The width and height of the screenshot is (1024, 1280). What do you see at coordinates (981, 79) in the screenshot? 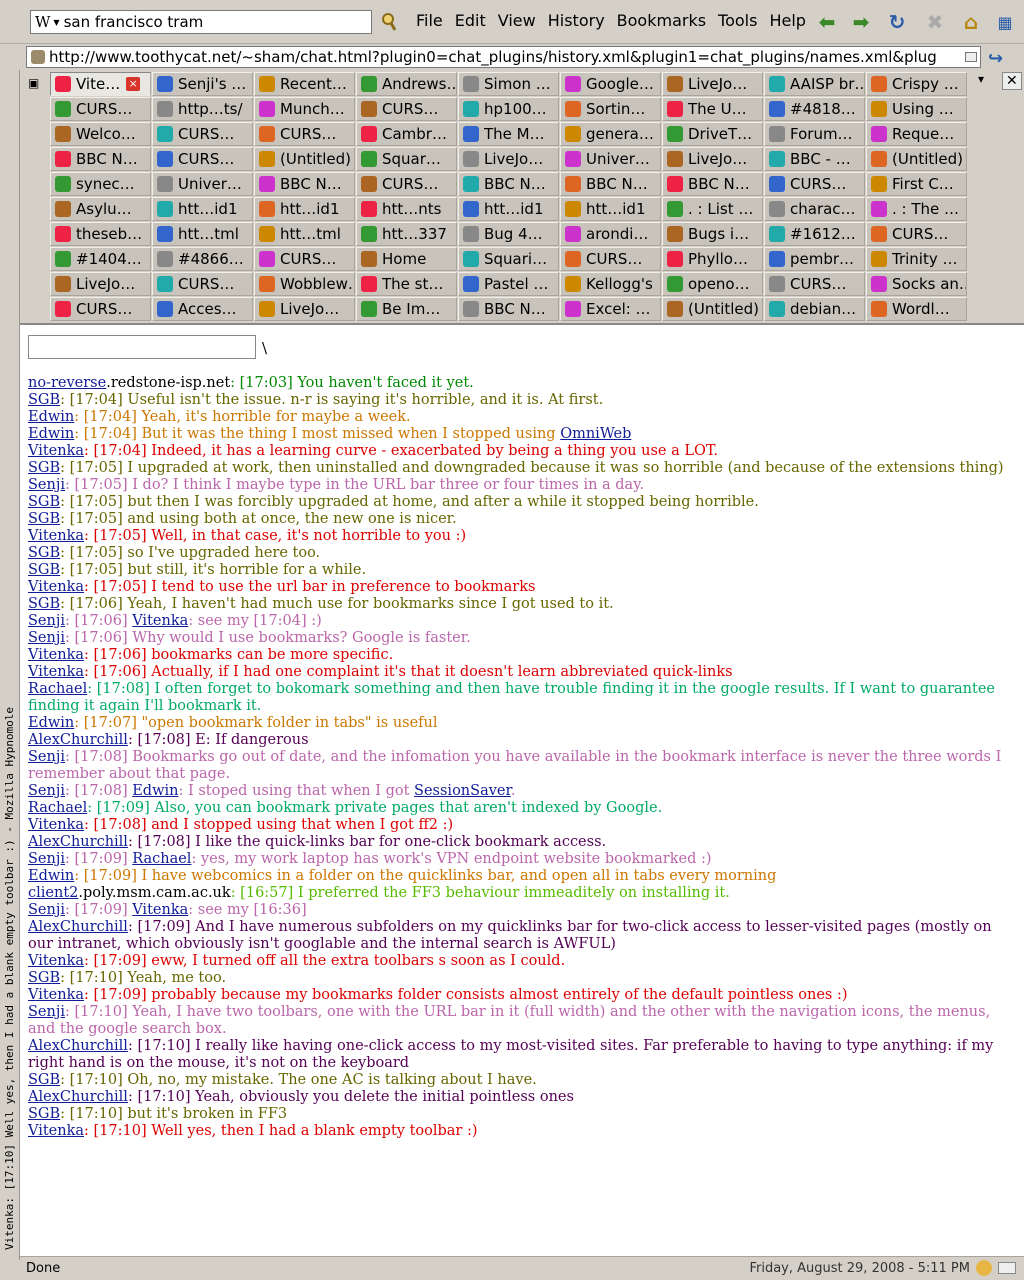
I see `tab-list-icon: ▾` at bounding box center [981, 79].